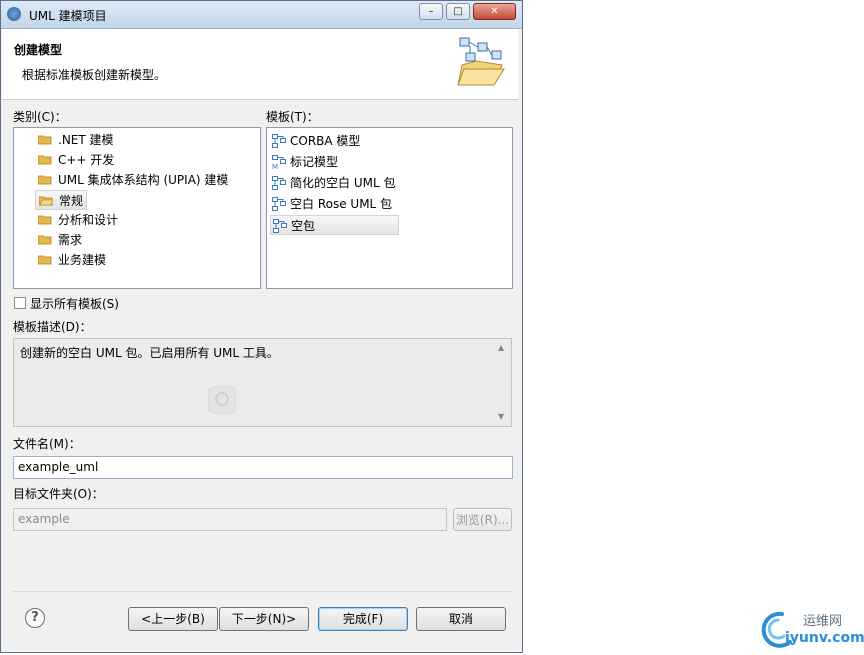 This screenshot has height=655, width=864. Describe the element at coordinates (341, 204) in the screenshot. I see `template-item-label: 空白 Rose UML 包` at that location.